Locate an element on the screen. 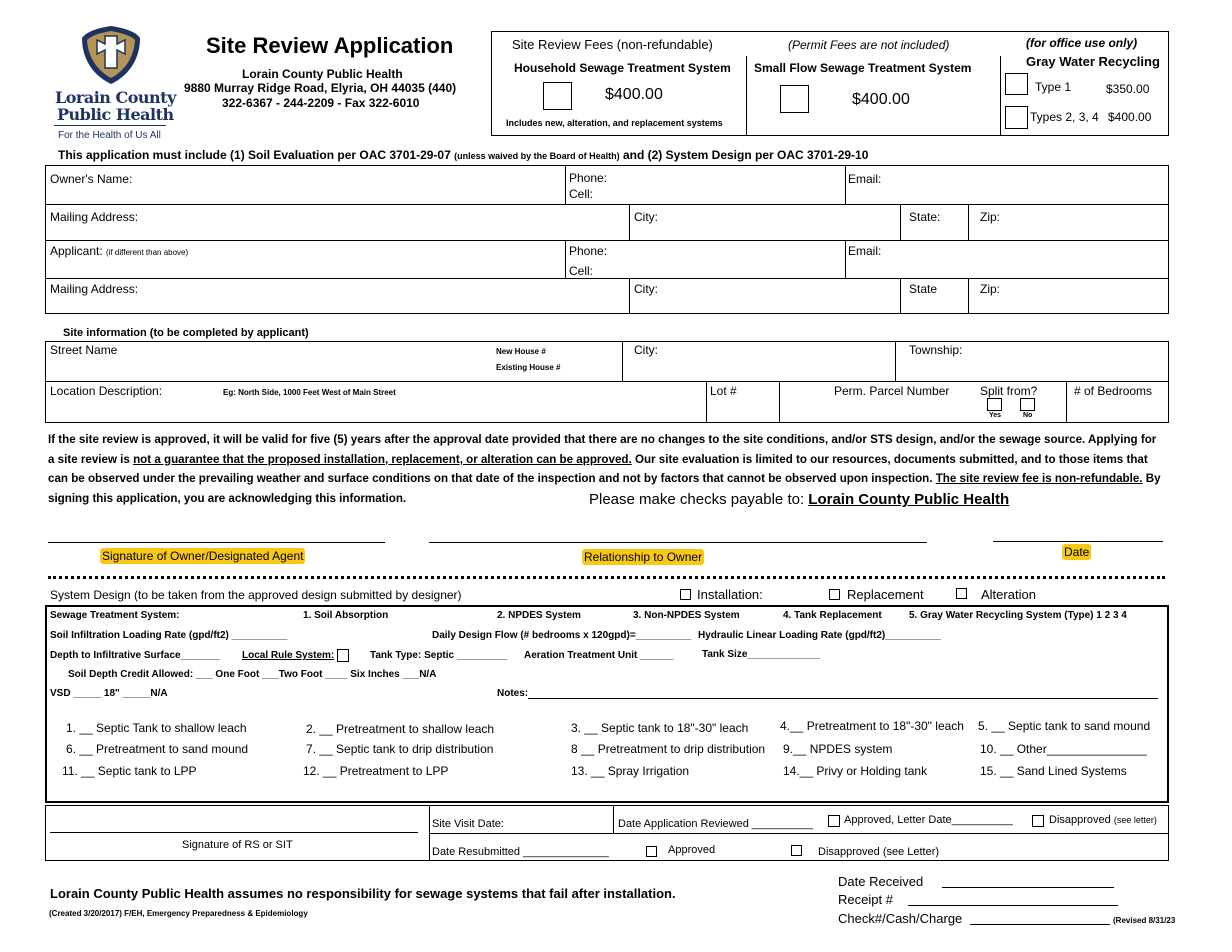 The width and height of the screenshot is (1232, 952). applicant-city-field: City: is located at coordinates (646, 289).